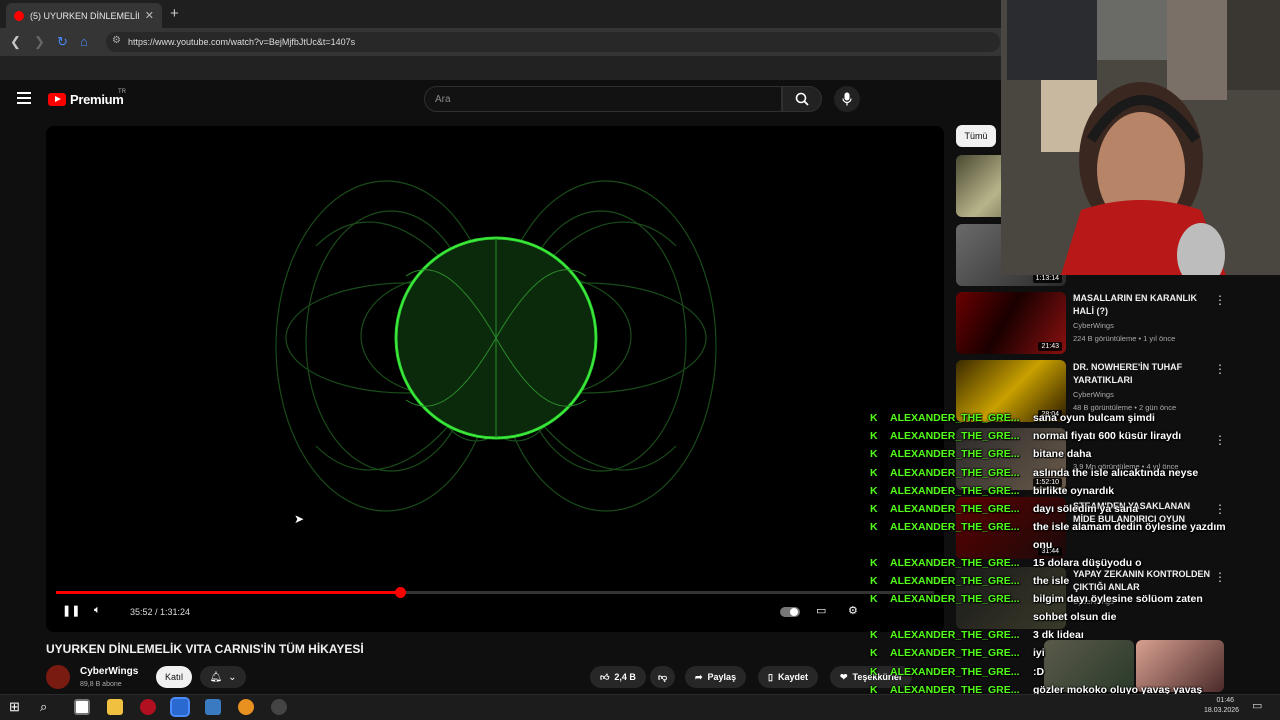 This screenshot has width=1280, height=720. I want to click on search-icon: ⌕, so click(48, 707).